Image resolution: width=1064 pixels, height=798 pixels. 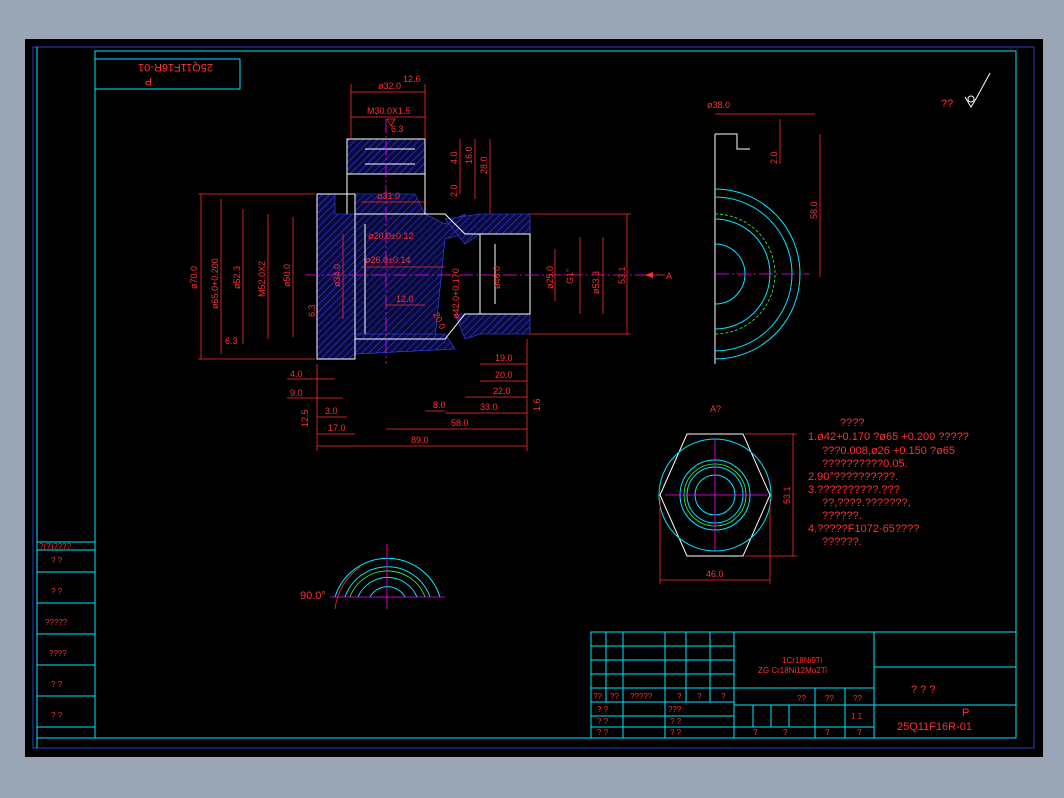 What do you see at coordinates (454, 157) in the screenshot?
I see `dim-d4: 4.0` at bounding box center [454, 157].